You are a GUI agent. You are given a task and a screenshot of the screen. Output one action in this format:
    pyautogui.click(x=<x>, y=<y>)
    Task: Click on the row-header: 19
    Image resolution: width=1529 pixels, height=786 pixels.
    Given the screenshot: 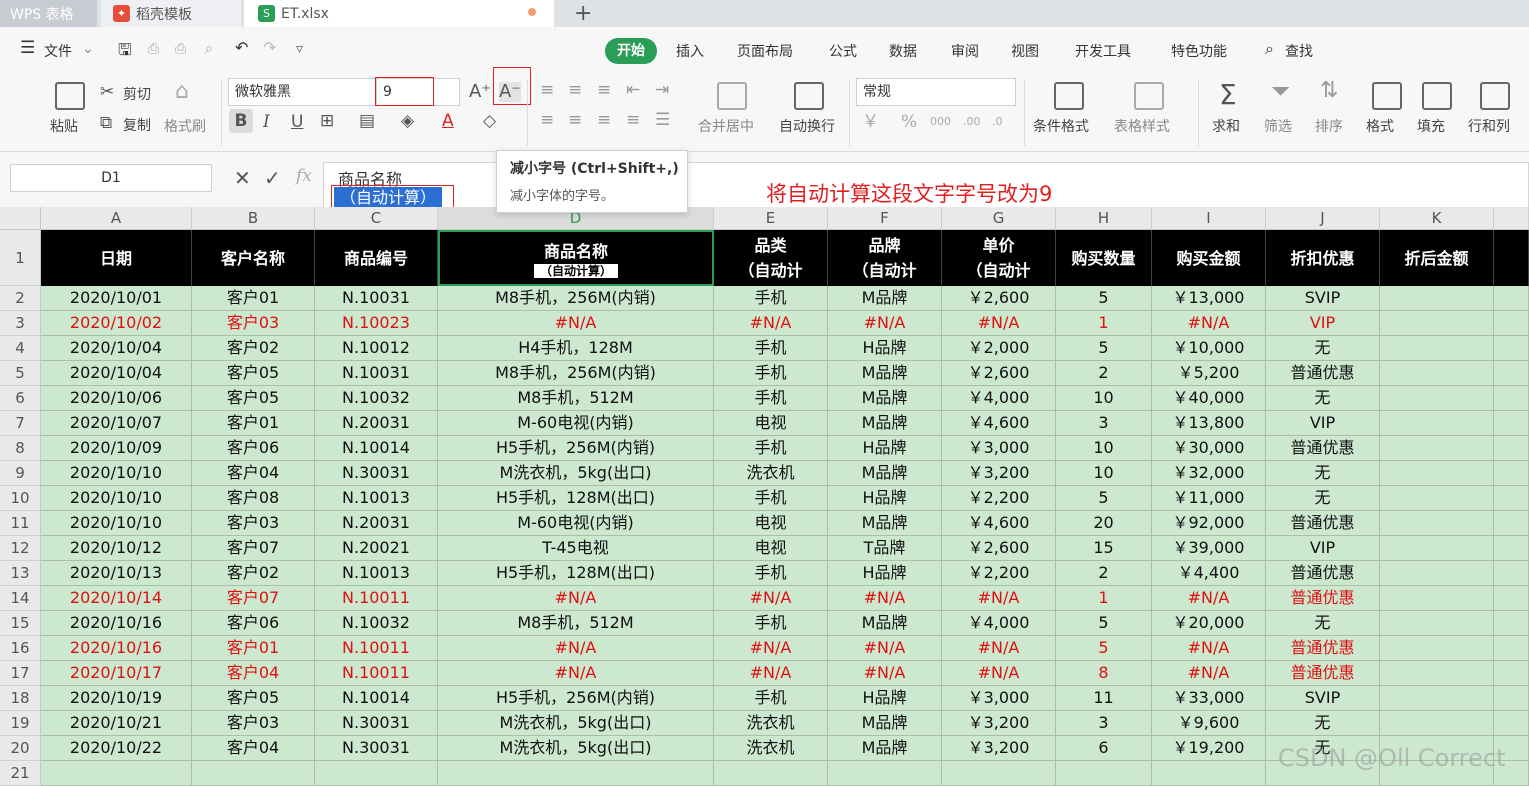 What is the action you would take?
    pyautogui.click(x=20, y=723)
    